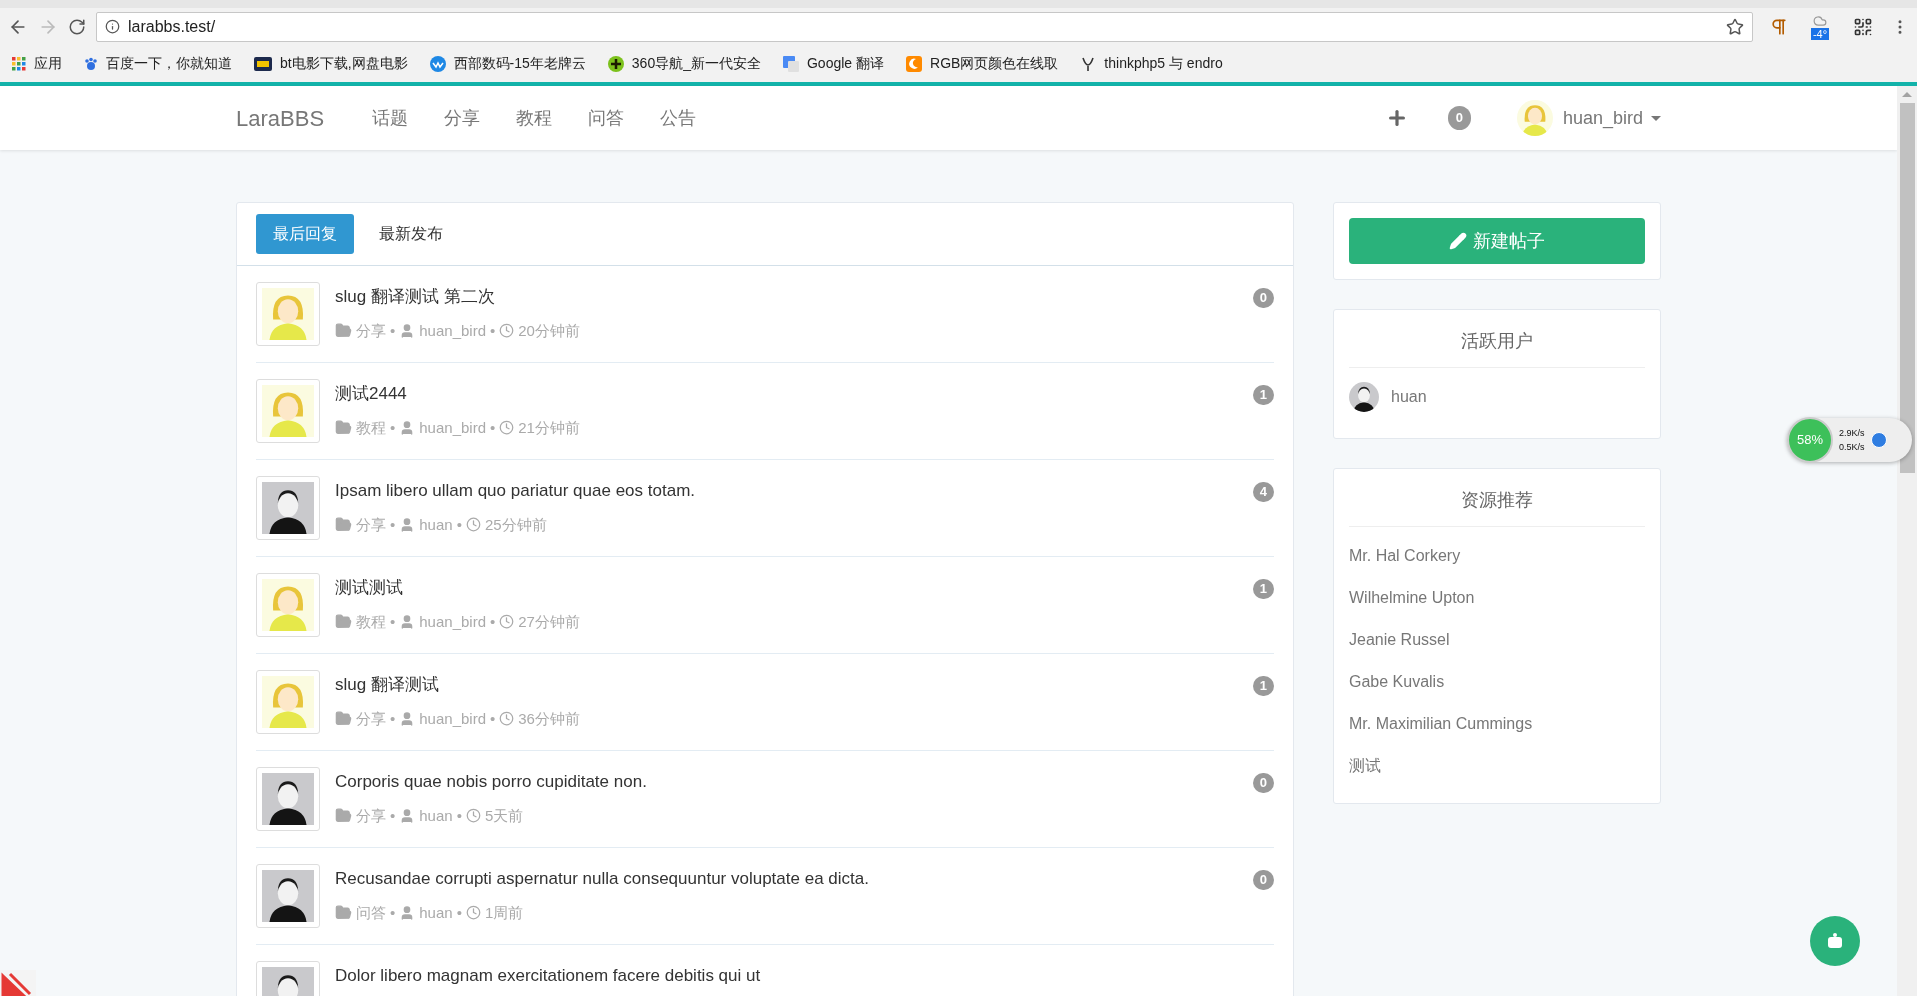 This screenshot has height=996, width=1917. I want to click on nav-link: 分享, so click(462, 118).